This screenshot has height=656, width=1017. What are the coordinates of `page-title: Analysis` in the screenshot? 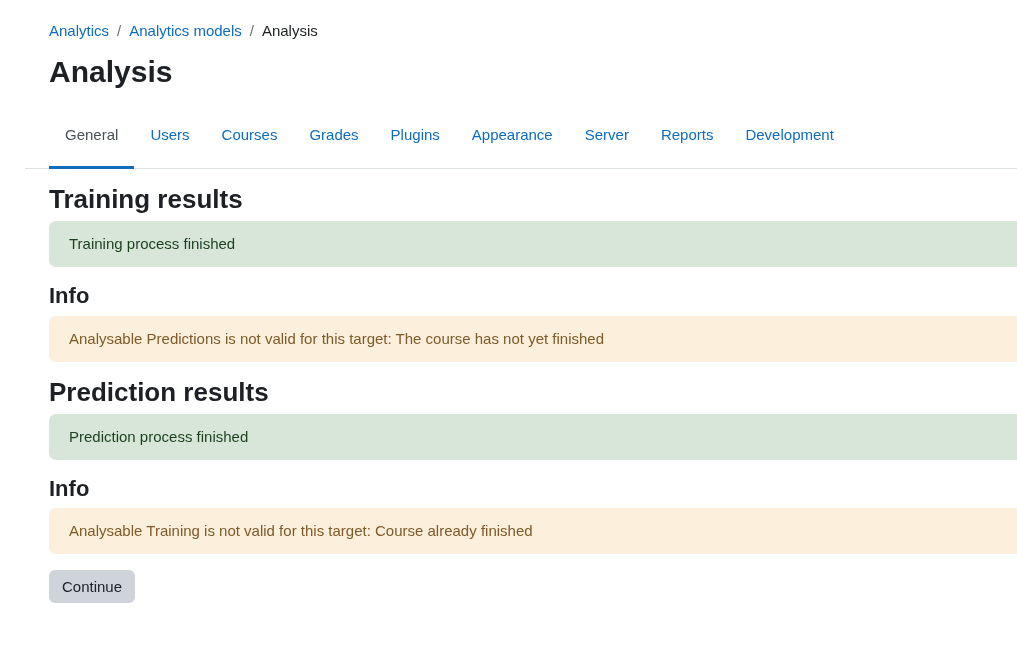 It's located at (111, 72).